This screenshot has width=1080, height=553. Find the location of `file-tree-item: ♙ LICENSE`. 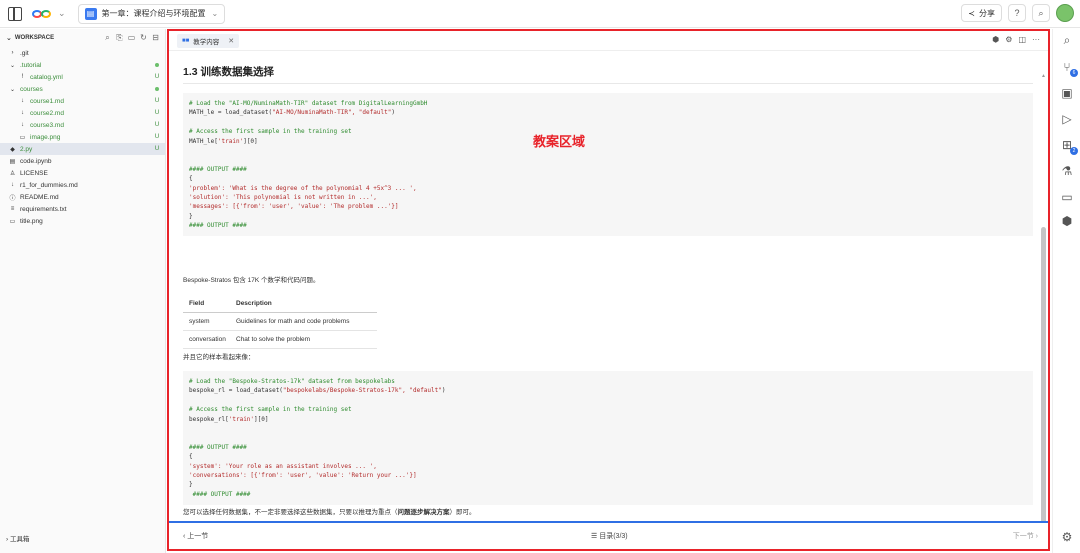

file-tree-item: ♙ LICENSE is located at coordinates (82, 173).